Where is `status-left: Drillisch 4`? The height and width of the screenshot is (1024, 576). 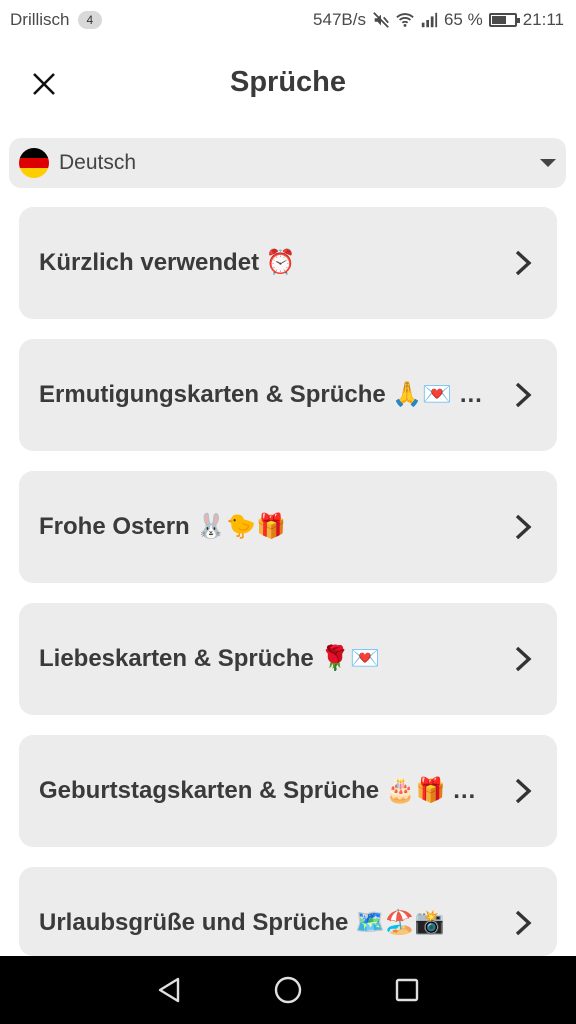
status-left: Drillisch 4 is located at coordinates (51, 20).